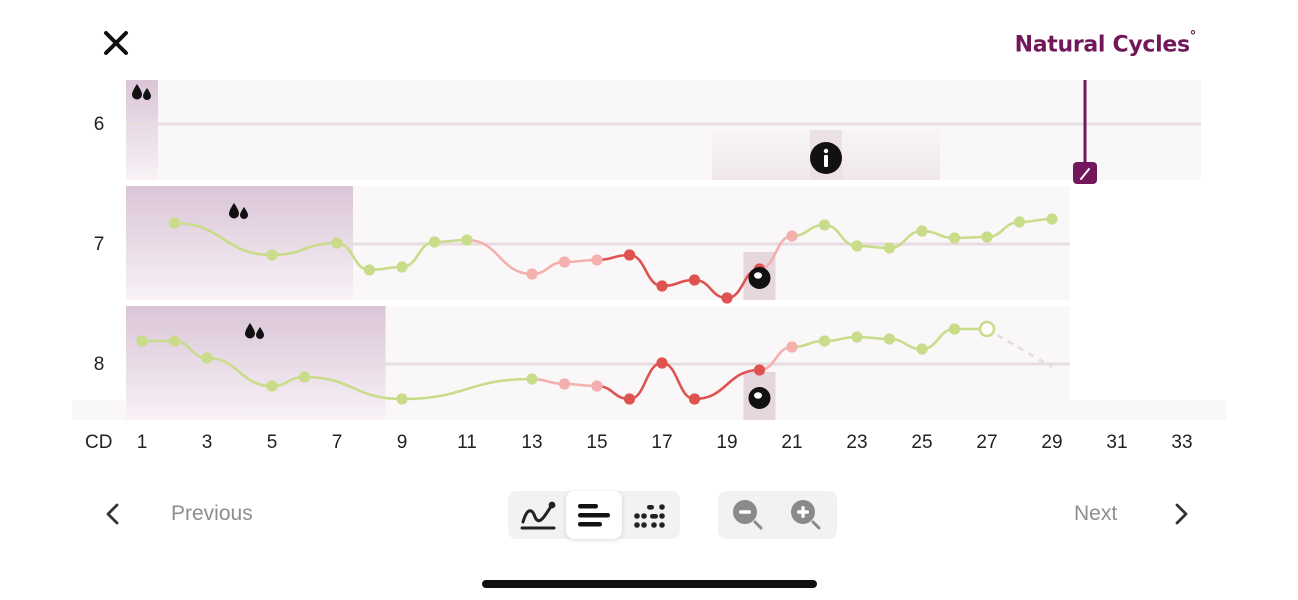 The height and width of the screenshot is (600, 1298). I want to click on axis-tick-label: 19, so click(727, 442).